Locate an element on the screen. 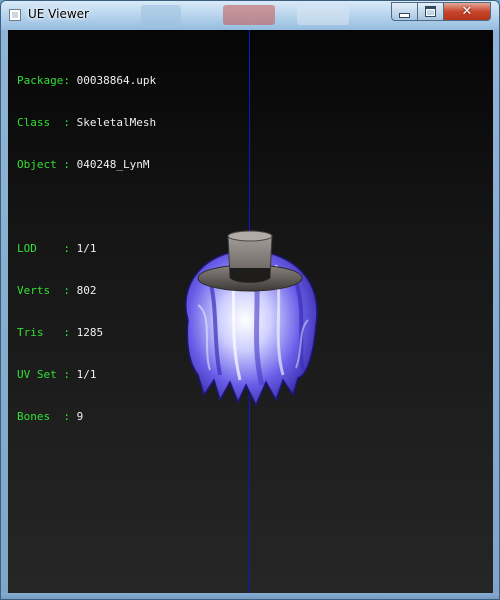 This screenshot has height=600, width=500. info-row-verts: Verts : 802 is located at coordinates (86, 291).